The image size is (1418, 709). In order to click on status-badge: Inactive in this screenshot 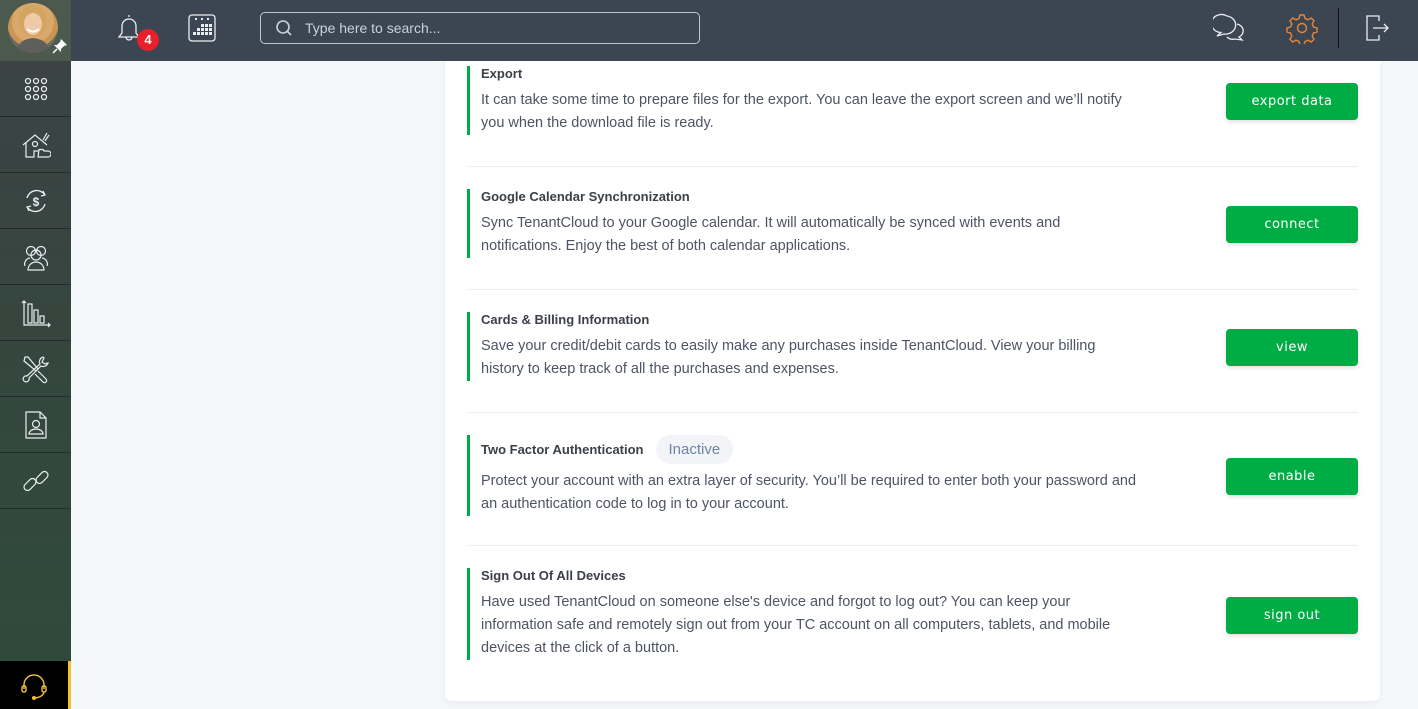, I will do `click(694, 449)`.